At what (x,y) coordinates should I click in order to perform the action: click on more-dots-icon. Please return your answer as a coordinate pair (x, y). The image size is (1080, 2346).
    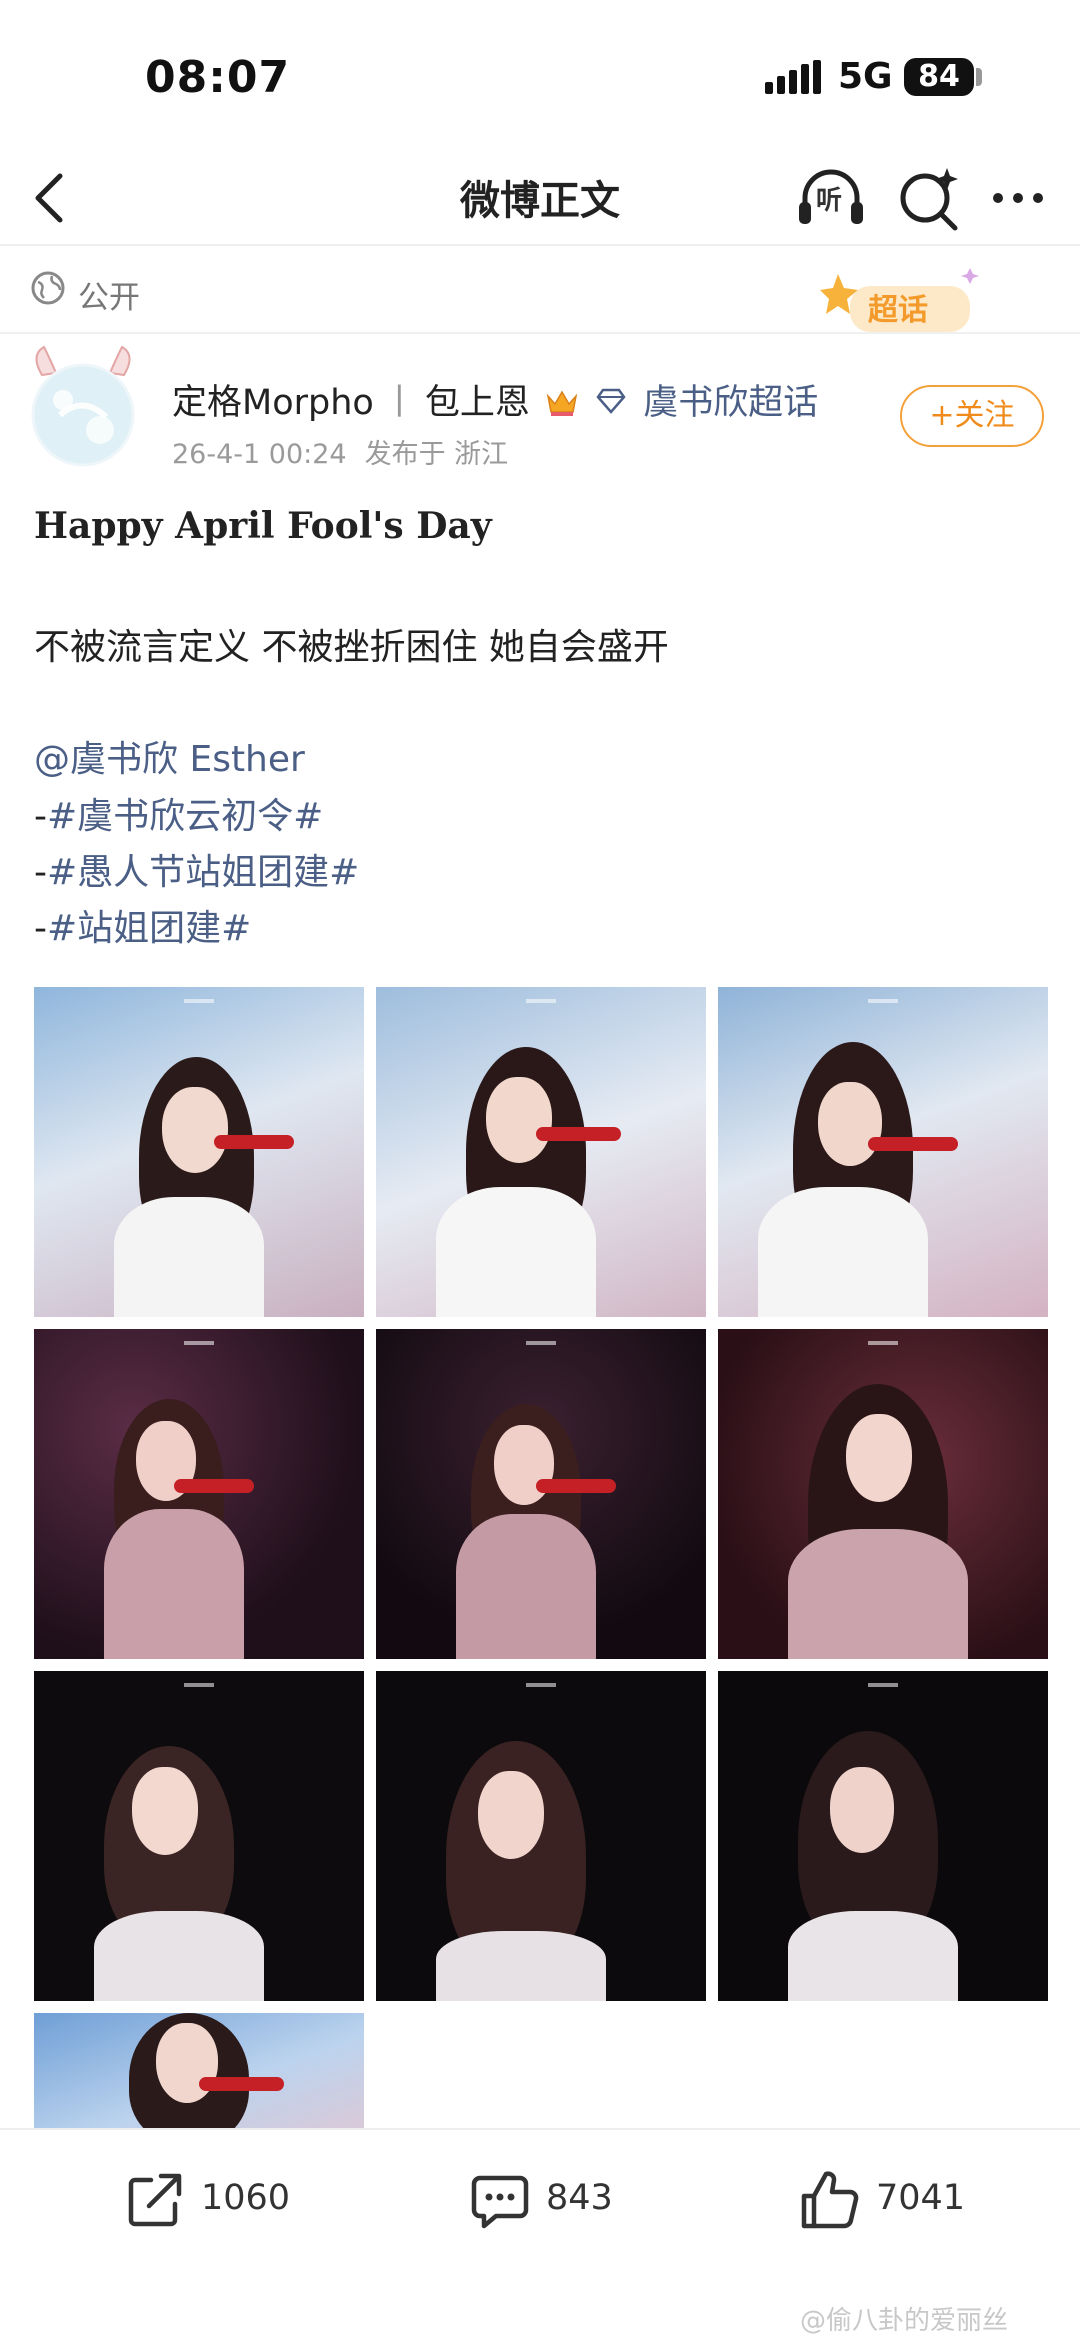
    Looking at the image, I should click on (1018, 198).